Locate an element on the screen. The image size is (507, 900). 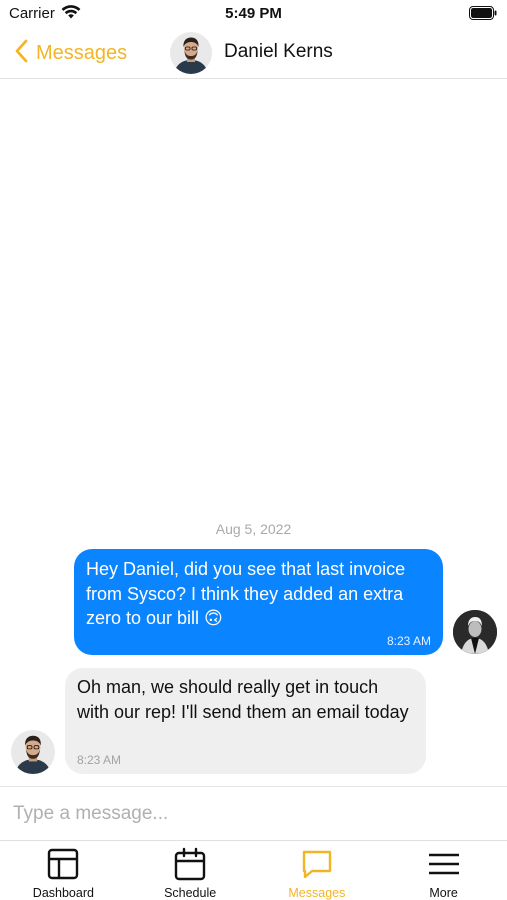
message-input is located at coordinates (253, 814).